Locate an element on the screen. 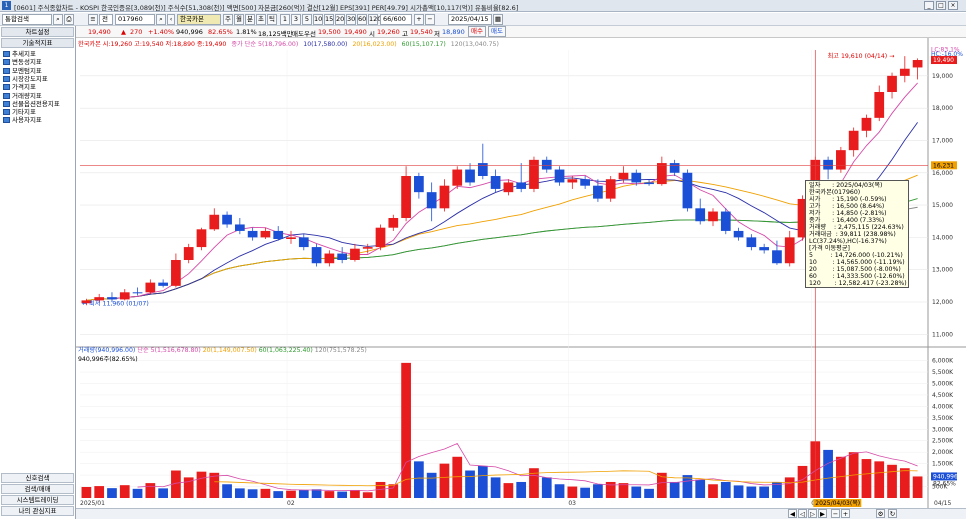  interval-15: 15 is located at coordinates (329, 19).